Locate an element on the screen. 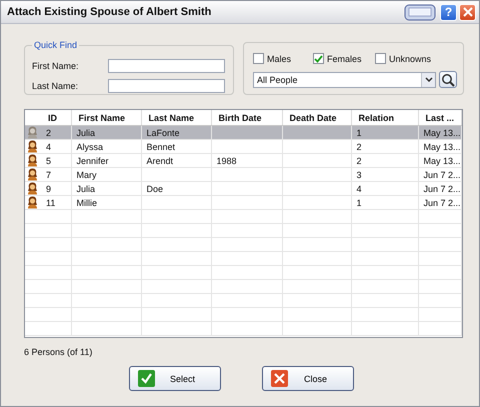 This screenshot has width=480, height=407. checkbox-label: Unknowns is located at coordinates (410, 59).